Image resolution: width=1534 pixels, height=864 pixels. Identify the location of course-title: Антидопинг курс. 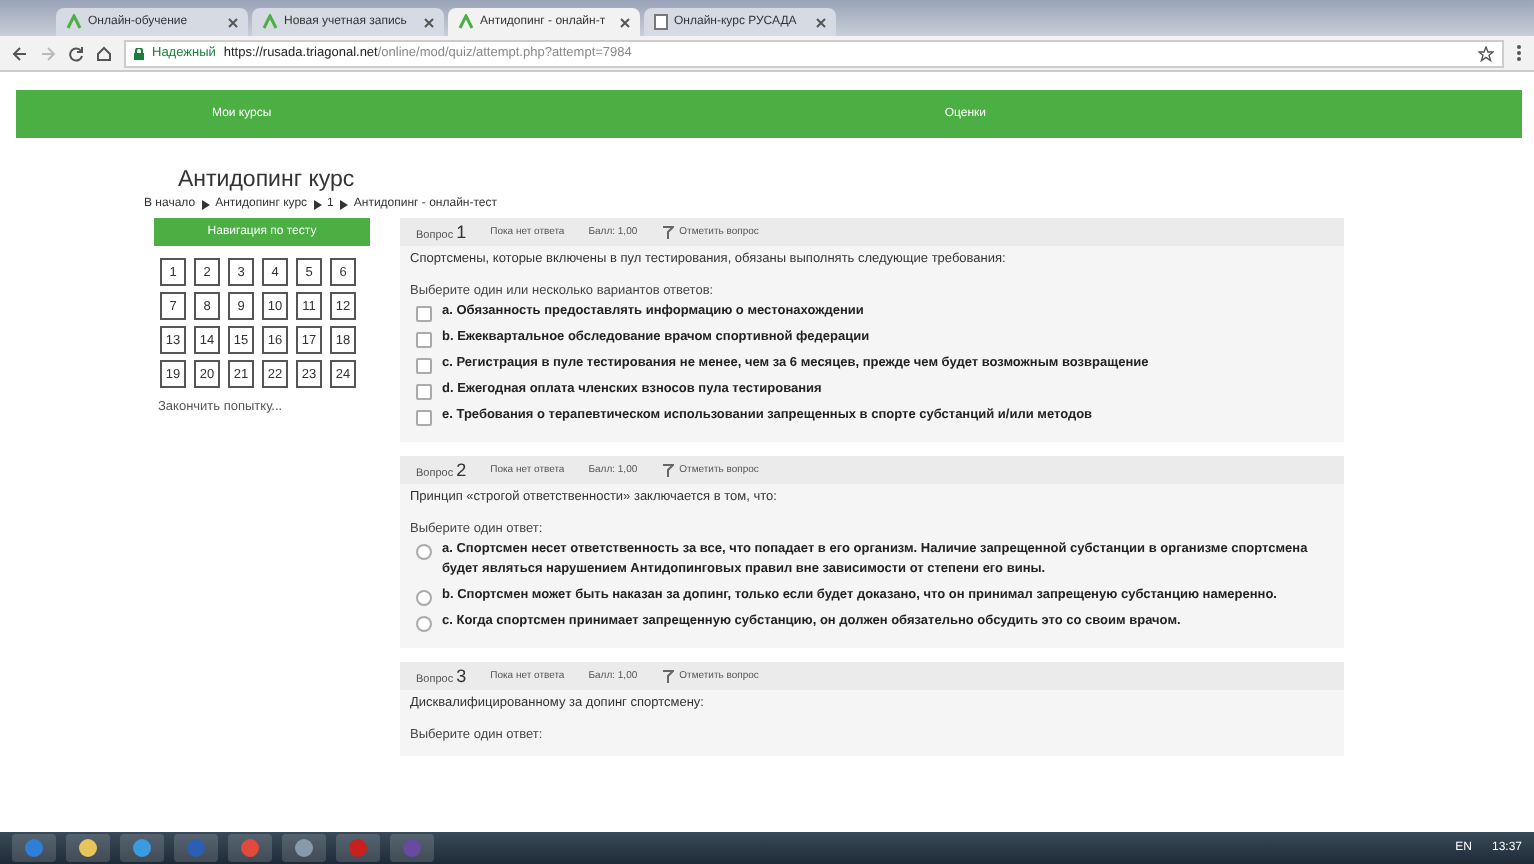
(267, 180).